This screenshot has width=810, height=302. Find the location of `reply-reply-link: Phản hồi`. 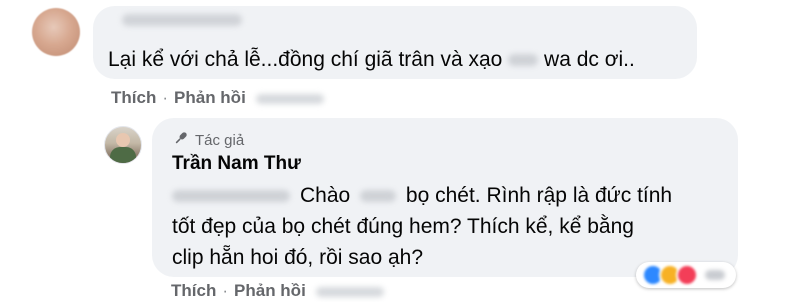

reply-reply-link: Phản hồi is located at coordinates (270, 290).